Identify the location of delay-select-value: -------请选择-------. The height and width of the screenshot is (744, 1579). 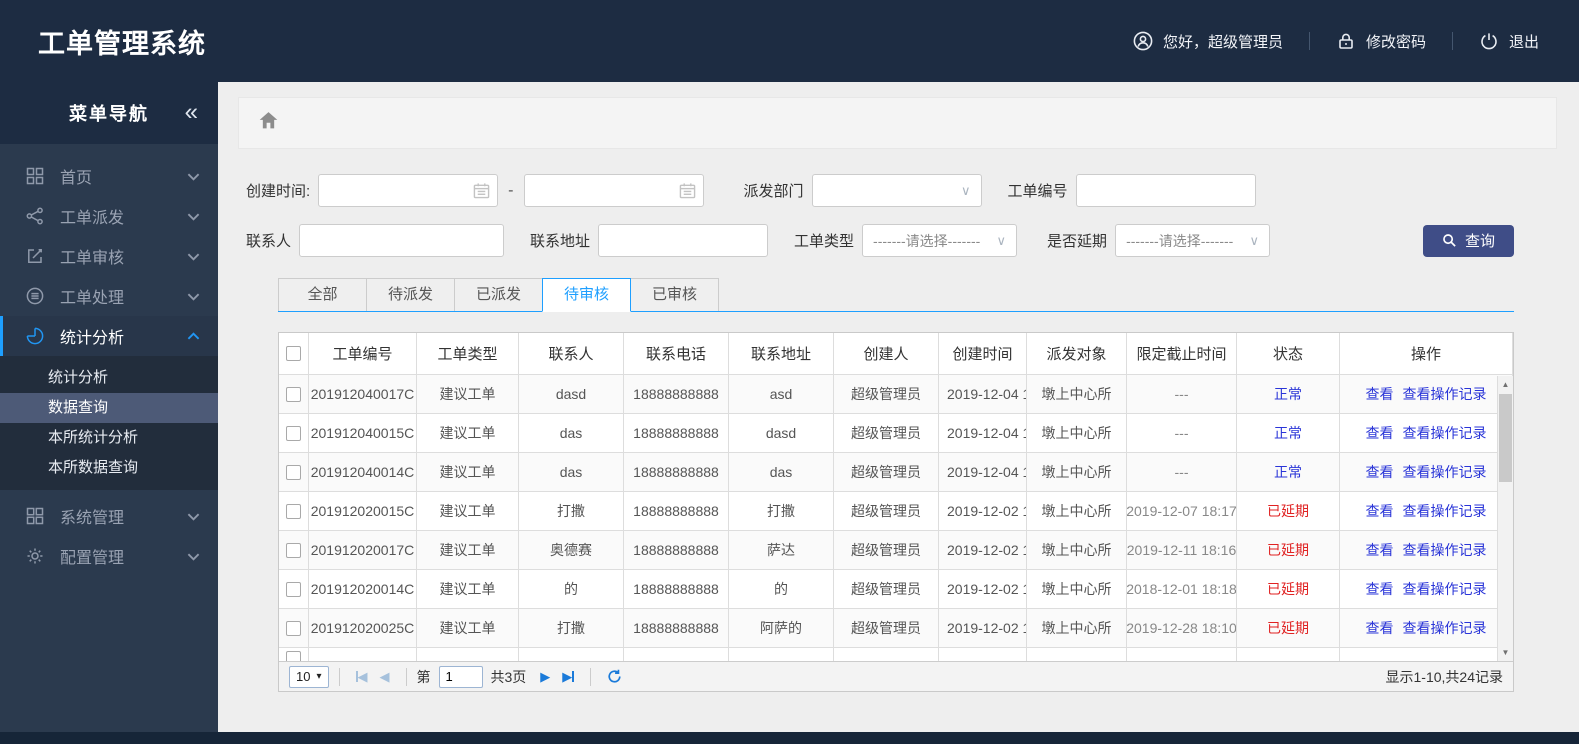
(1180, 240).